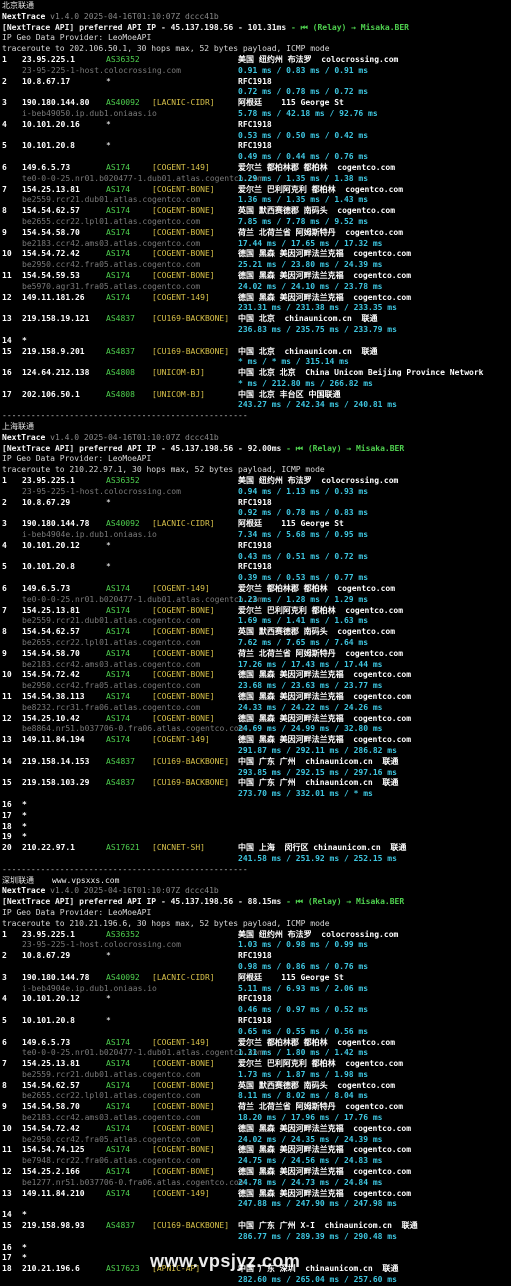  What do you see at coordinates (255, 827) in the screenshot?
I see `hop-entry: 18 *` at bounding box center [255, 827].